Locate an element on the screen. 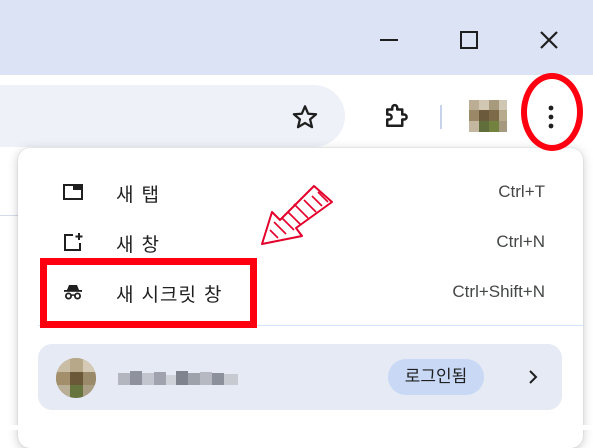  maximize-button is located at coordinates (469, 40).